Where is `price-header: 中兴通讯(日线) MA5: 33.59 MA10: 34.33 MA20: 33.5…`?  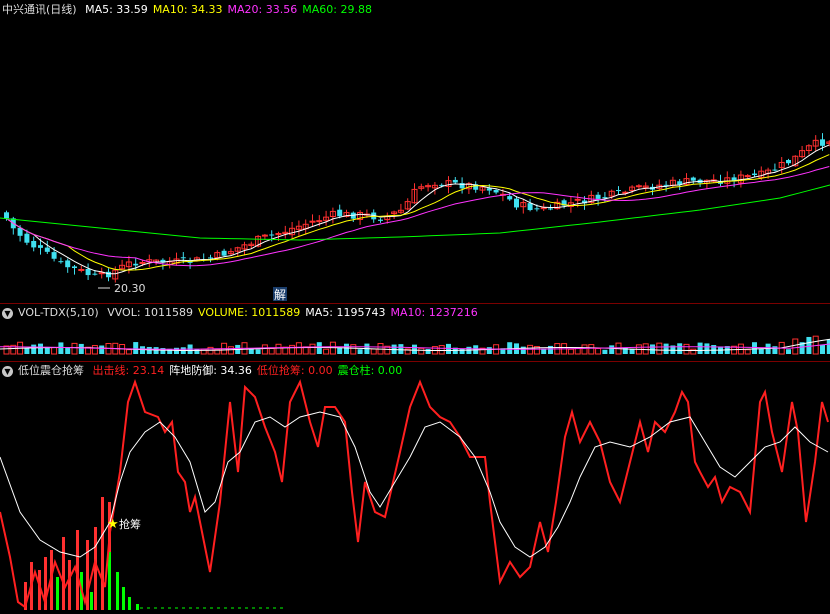
price-header: 中兴通讯(日线) MA5: 33.59 MA10: 34.33 MA20: 33.5… is located at coordinates (192, 10).